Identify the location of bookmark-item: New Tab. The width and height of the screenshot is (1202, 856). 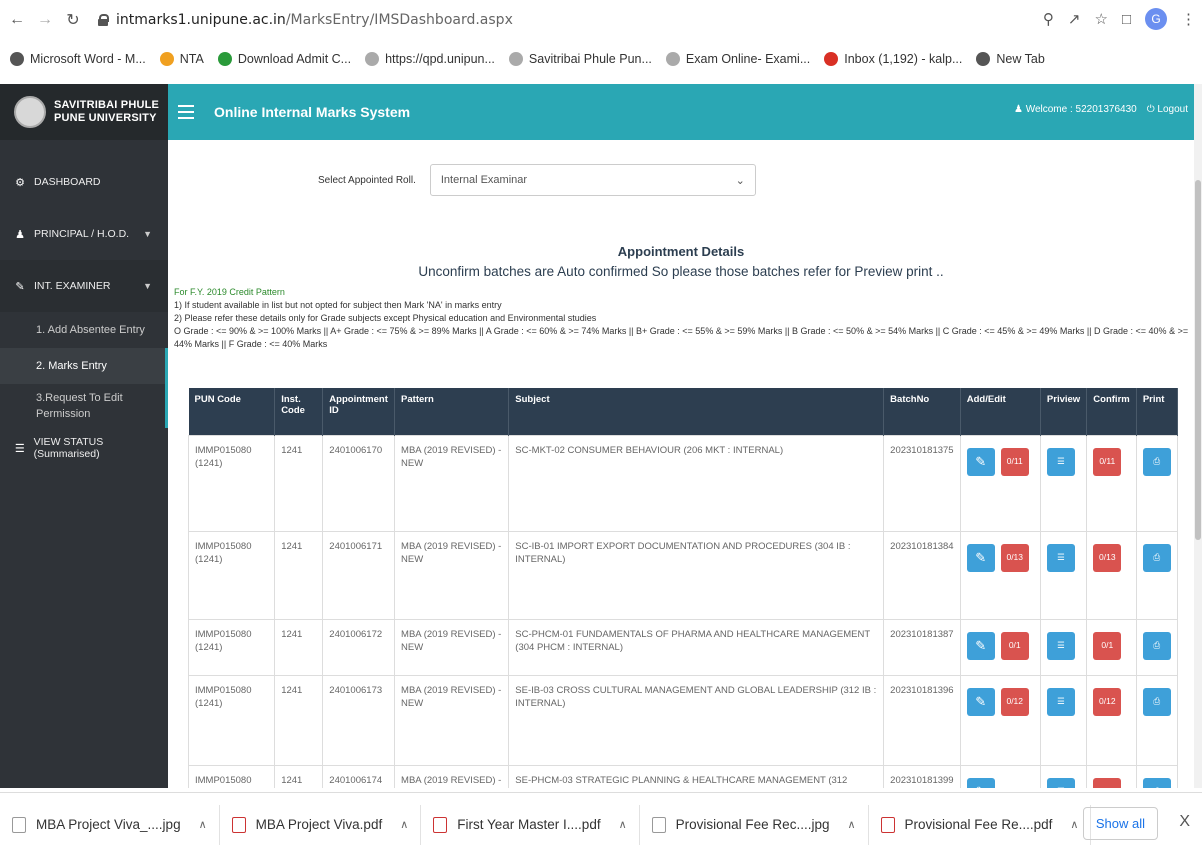
(1010, 59).